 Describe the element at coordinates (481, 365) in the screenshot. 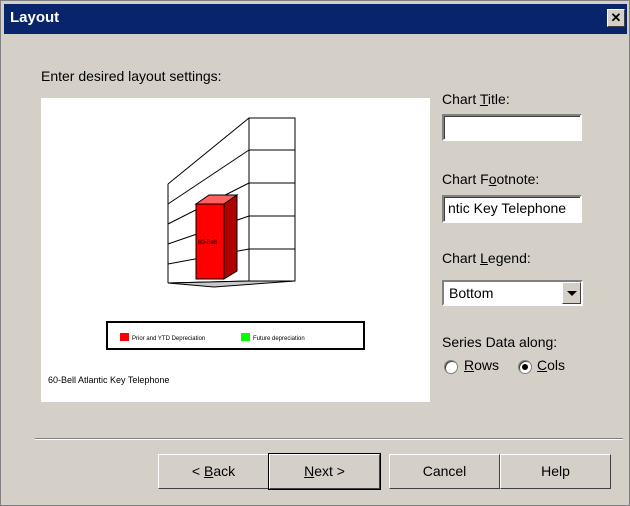

I see `rows-label: Rows` at that location.